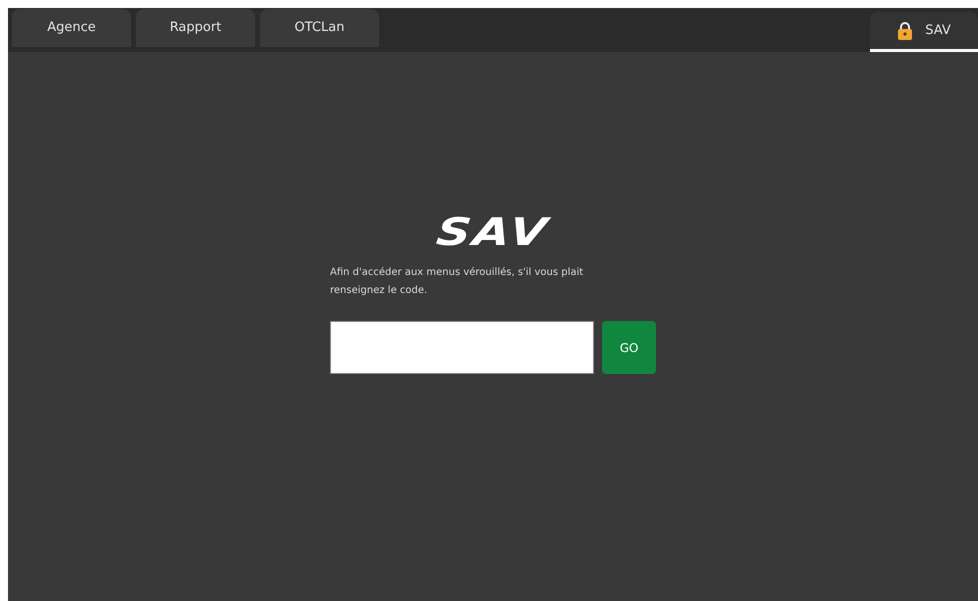  I want to click on page-title: SAV, so click(493, 232).